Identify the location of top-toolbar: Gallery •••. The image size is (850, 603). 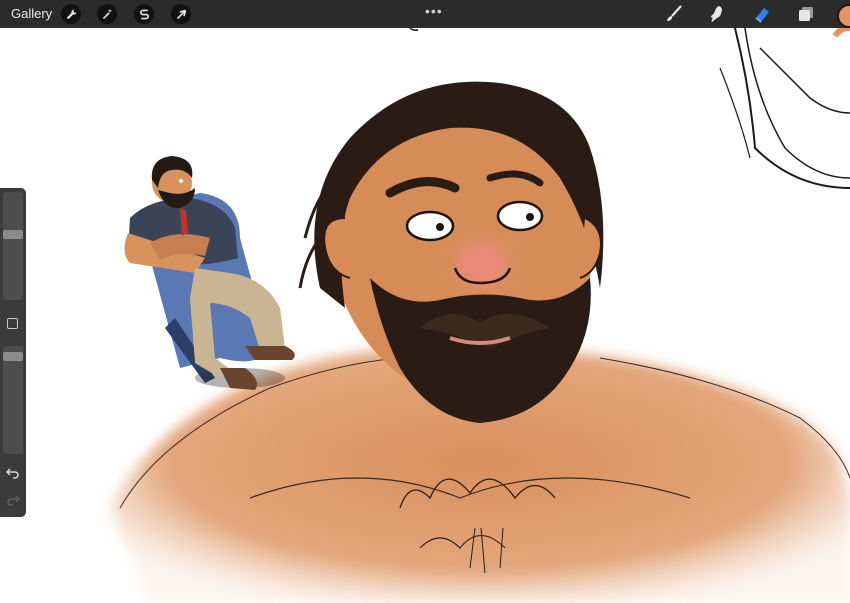
(425, 14).